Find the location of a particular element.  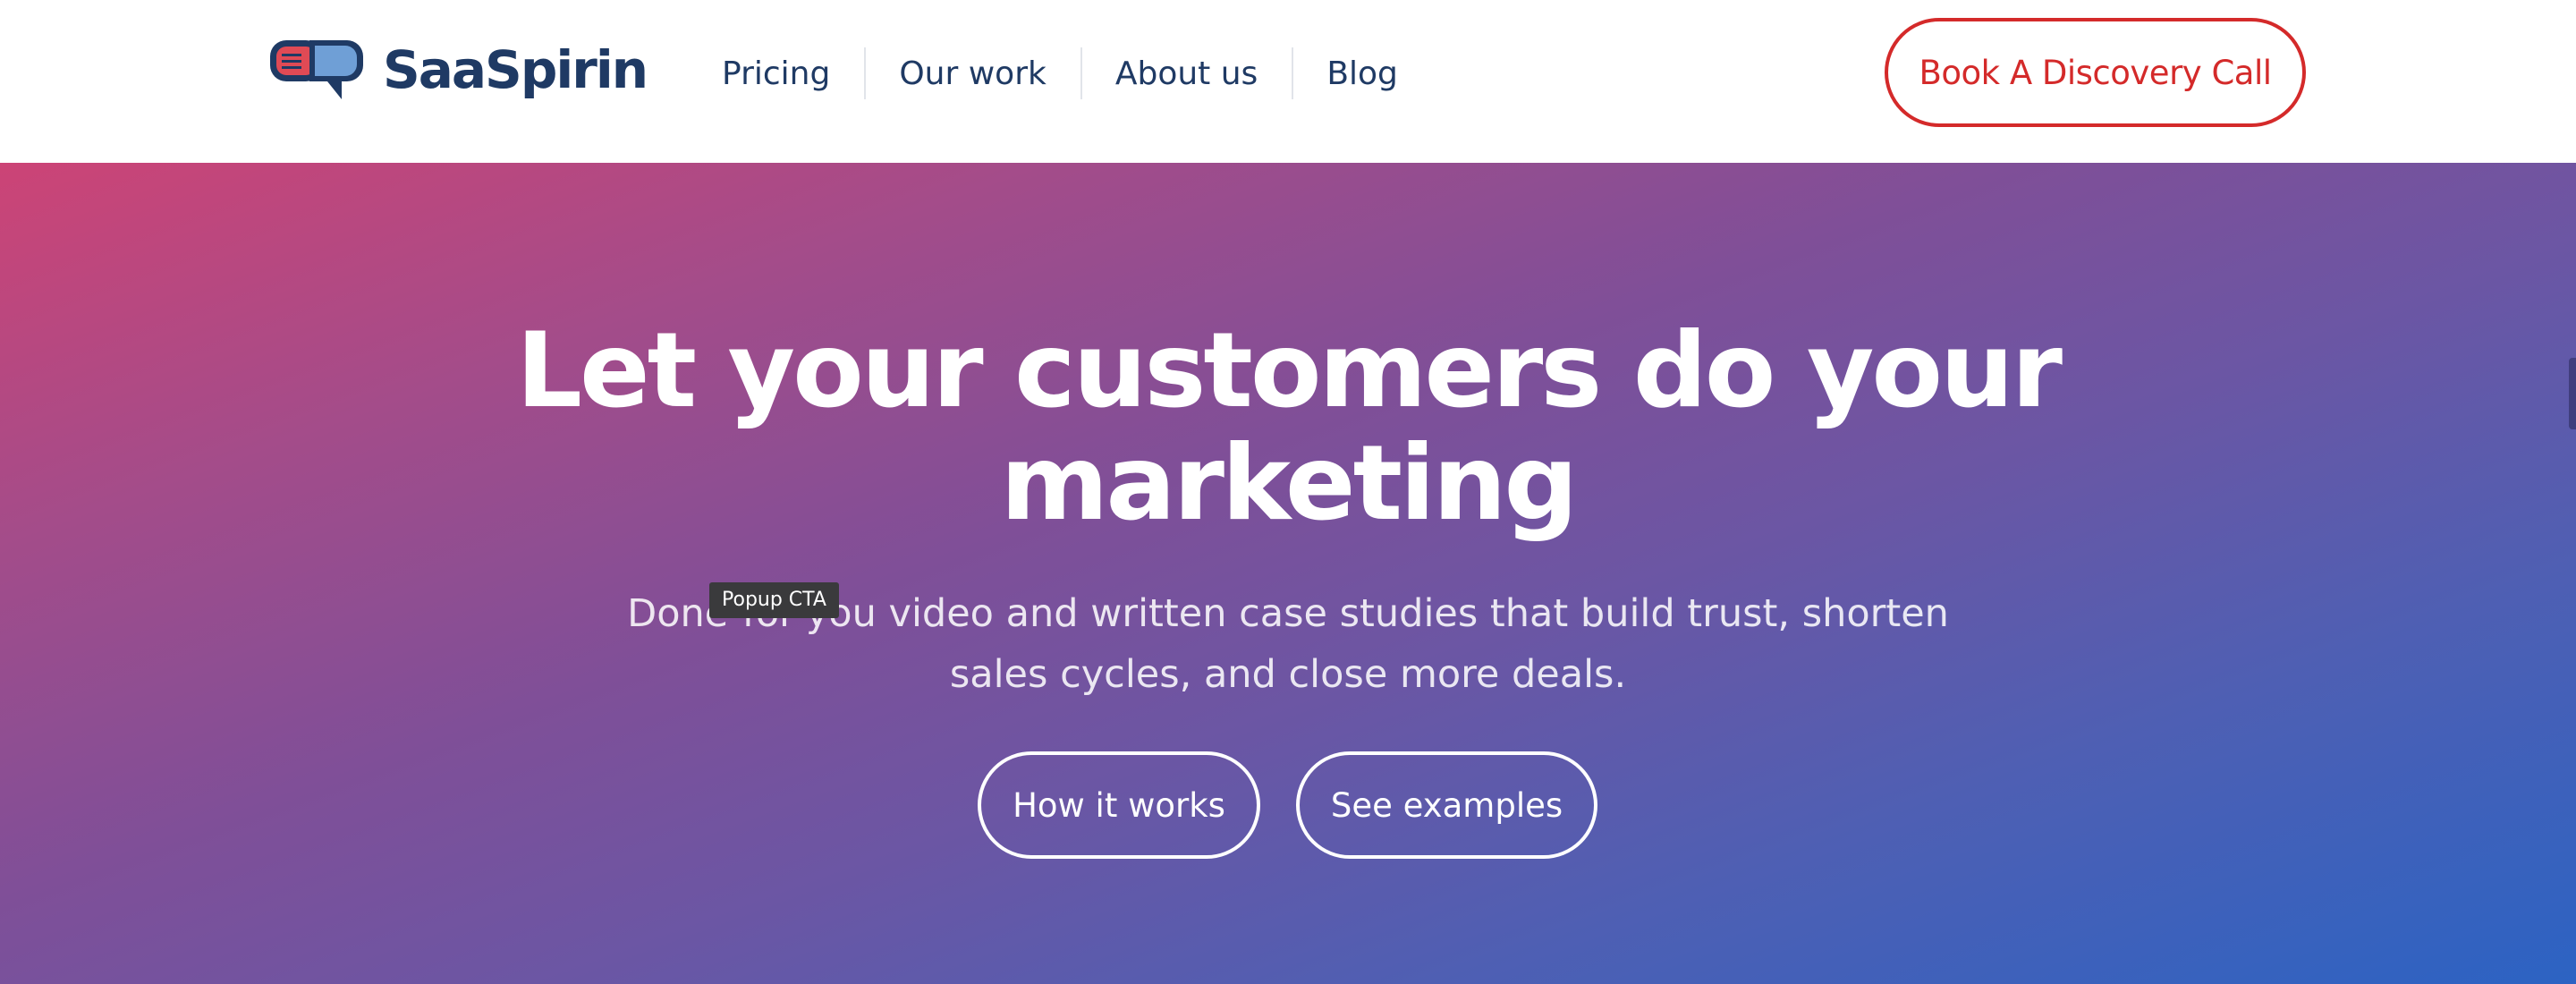

brand-wordmark: SaaSpirin is located at coordinates (515, 70).